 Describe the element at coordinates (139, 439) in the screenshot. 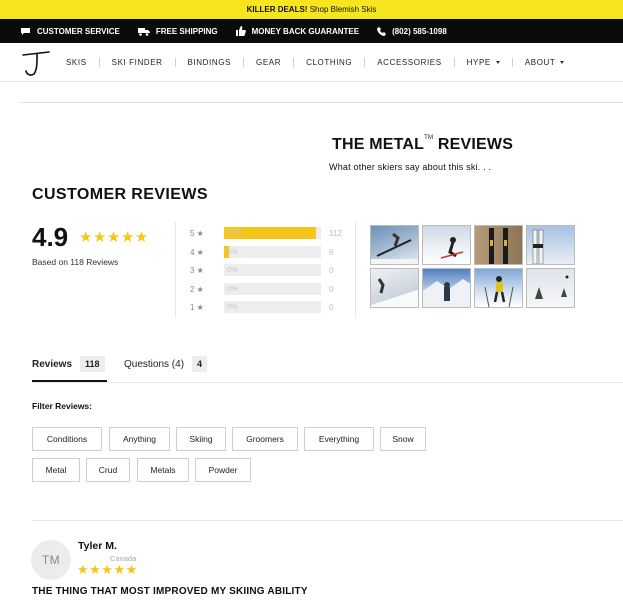

I see `filter-chip-anything: Anything` at that location.